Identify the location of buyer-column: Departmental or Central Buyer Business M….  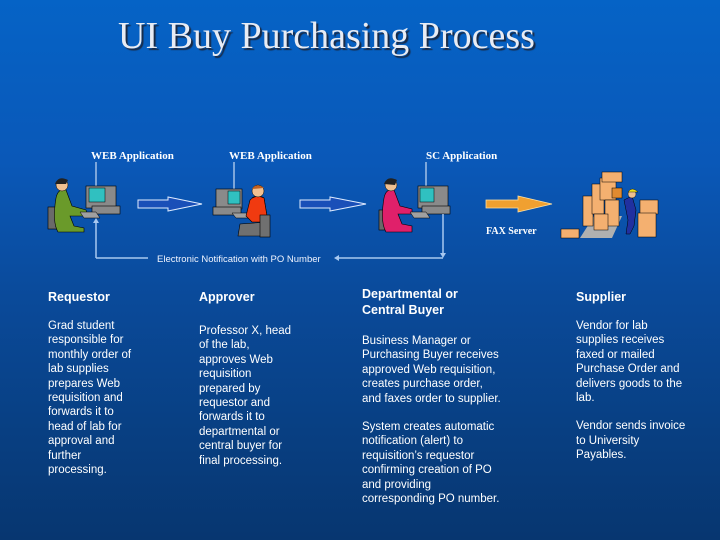
(432, 396).